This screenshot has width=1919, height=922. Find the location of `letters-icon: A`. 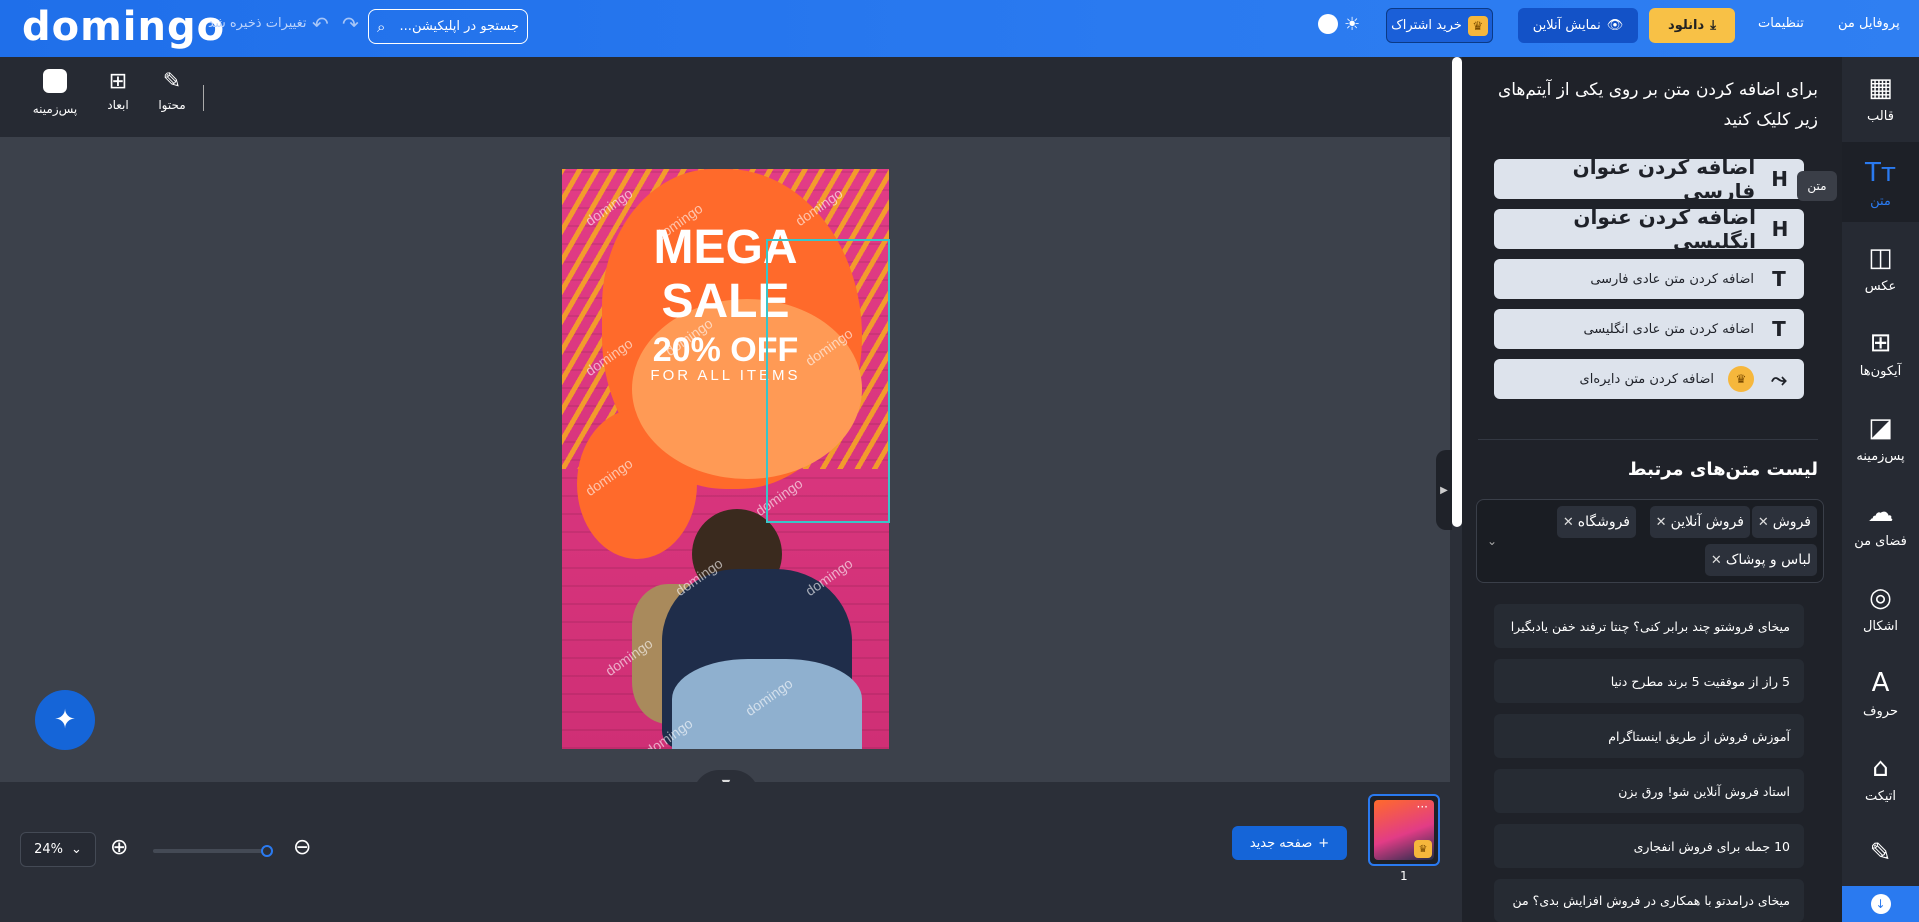

letters-icon: A is located at coordinates (1880, 683).